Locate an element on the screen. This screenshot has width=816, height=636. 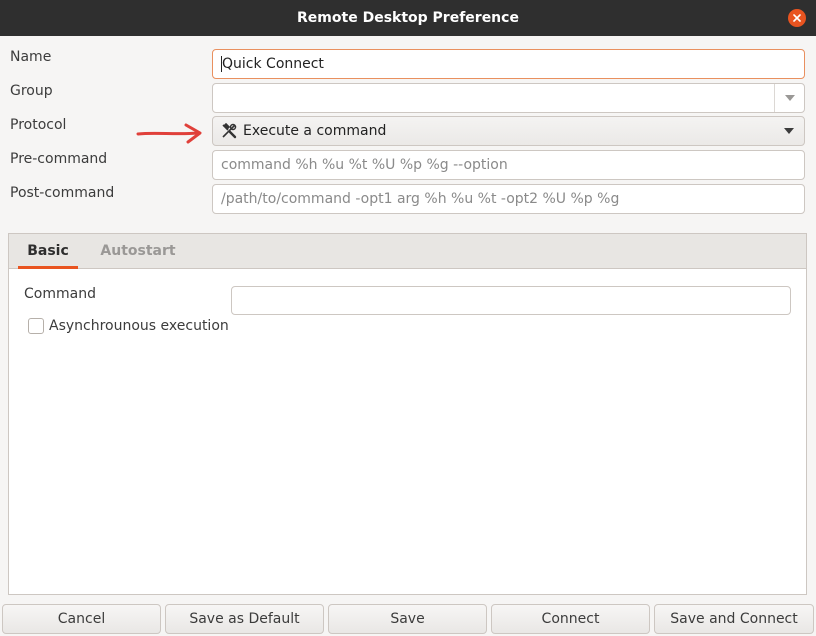
window-titlebar: Remote Desktop Preference is located at coordinates (408, 18).